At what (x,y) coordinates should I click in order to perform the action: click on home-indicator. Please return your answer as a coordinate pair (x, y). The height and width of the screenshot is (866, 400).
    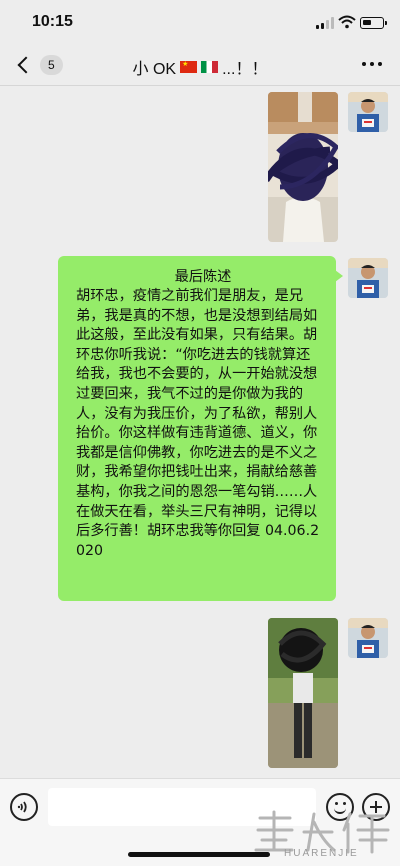
    Looking at the image, I should click on (199, 854).